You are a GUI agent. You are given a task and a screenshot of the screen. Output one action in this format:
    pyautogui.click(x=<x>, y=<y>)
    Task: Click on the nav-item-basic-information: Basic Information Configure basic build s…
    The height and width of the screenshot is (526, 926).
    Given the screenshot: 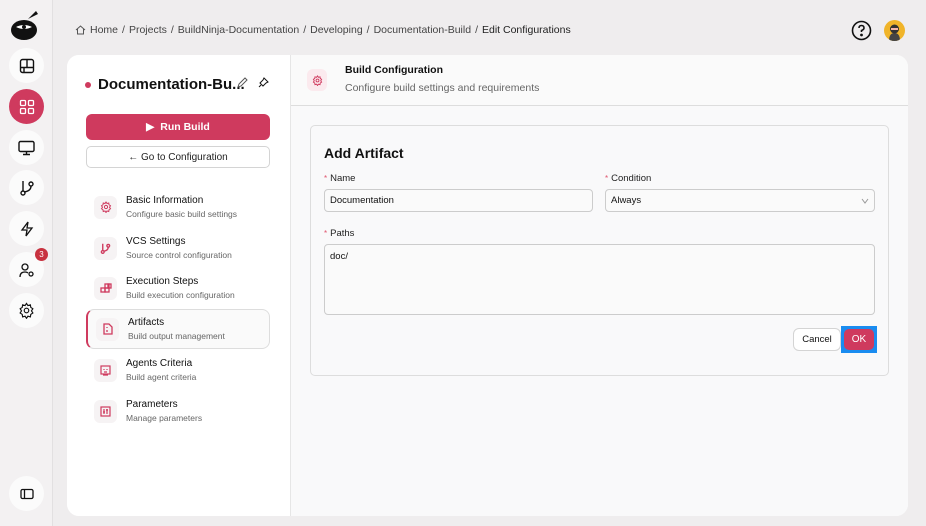 What is the action you would take?
    pyautogui.click(x=178, y=207)
    